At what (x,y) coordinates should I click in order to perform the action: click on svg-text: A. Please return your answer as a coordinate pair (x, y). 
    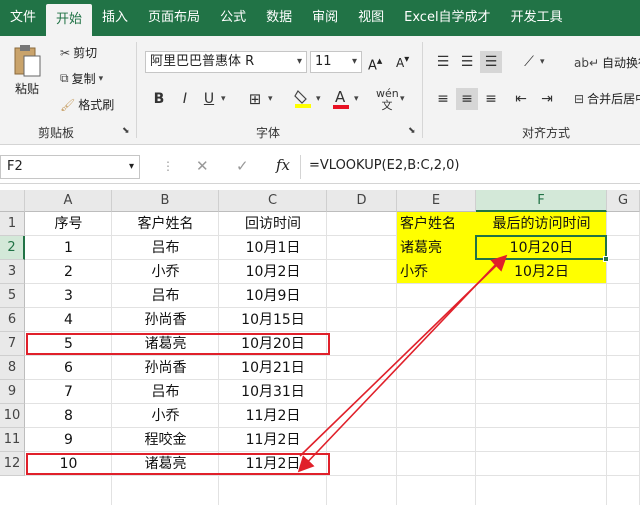
    Looking at the image, I should click on (340, 97).